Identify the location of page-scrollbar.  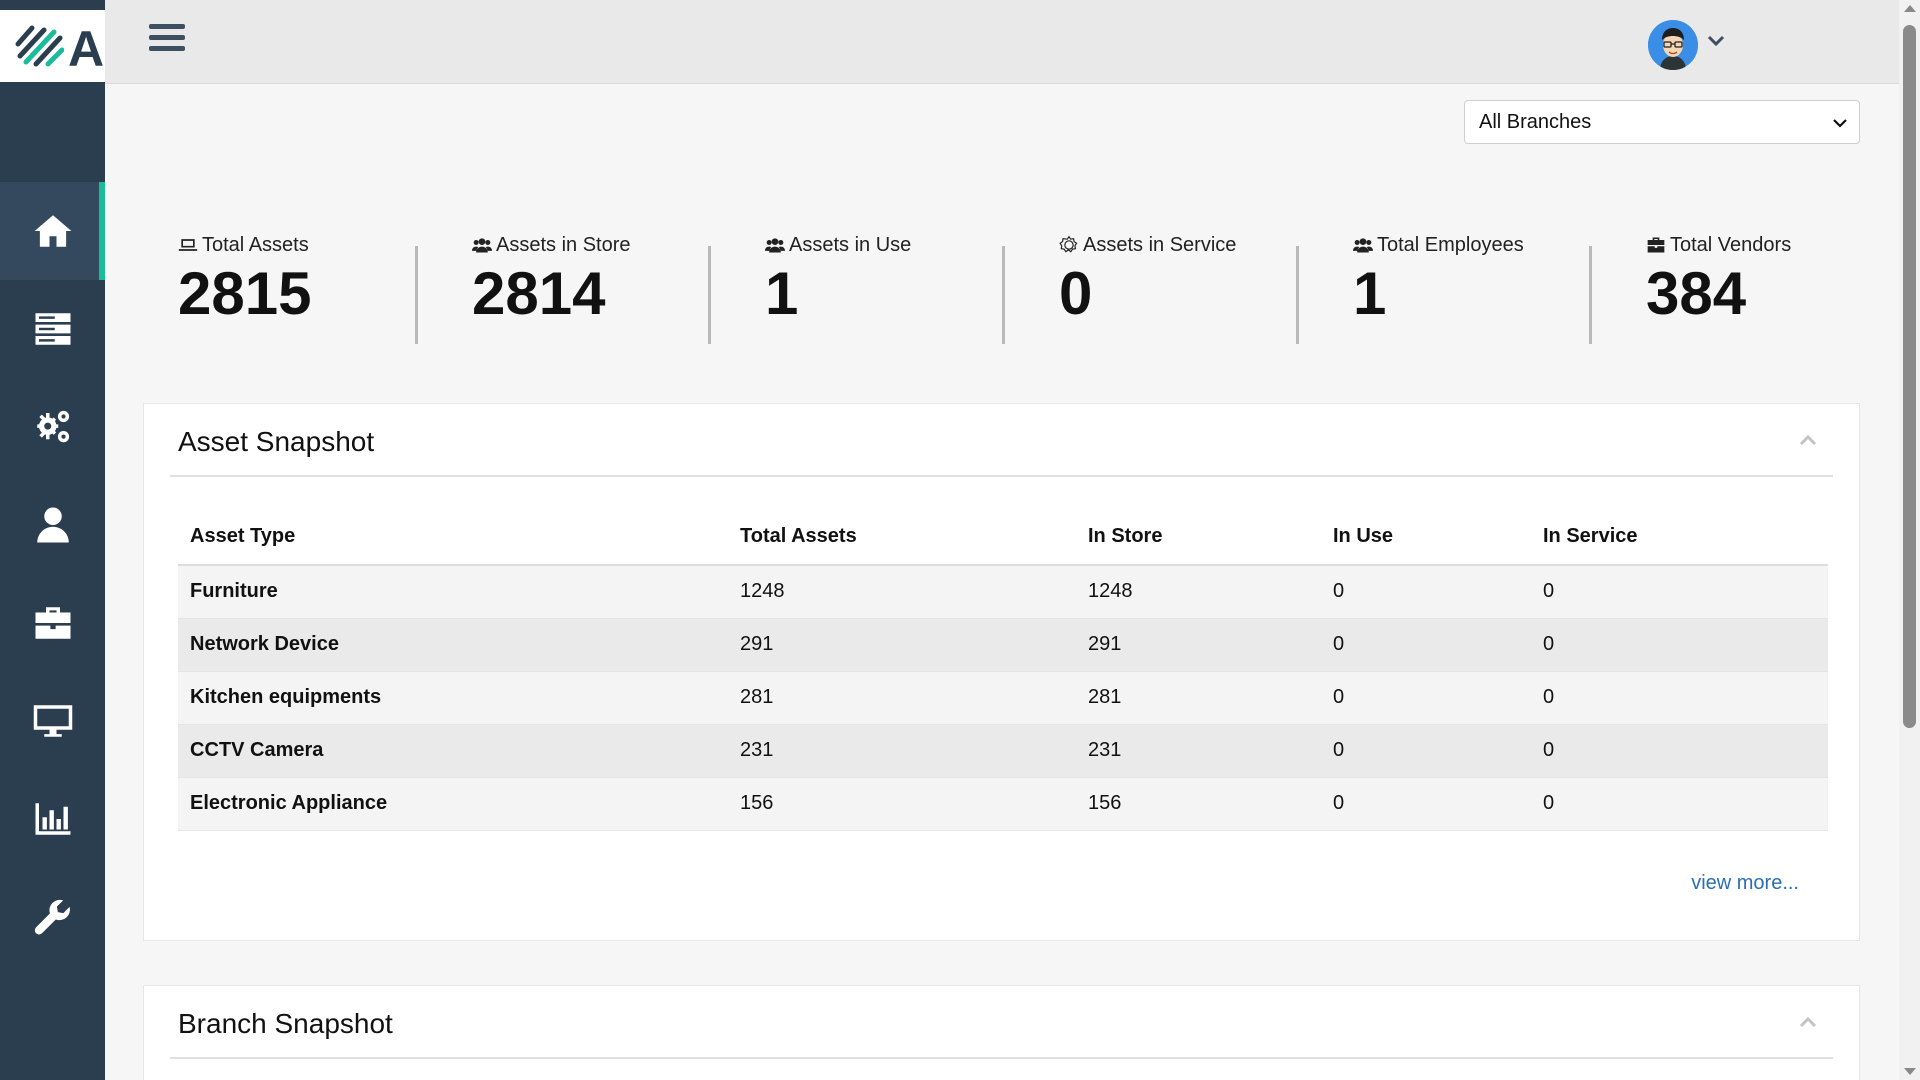
(1909, 540).